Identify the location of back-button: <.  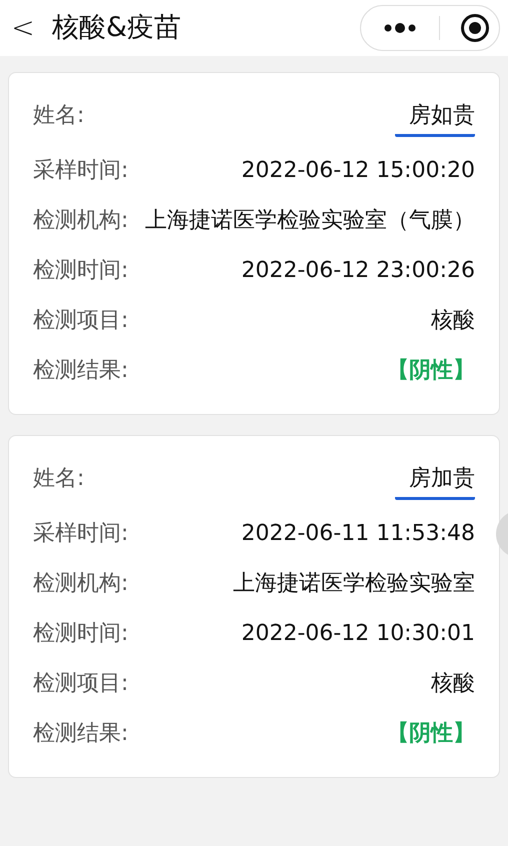
(23, 28).